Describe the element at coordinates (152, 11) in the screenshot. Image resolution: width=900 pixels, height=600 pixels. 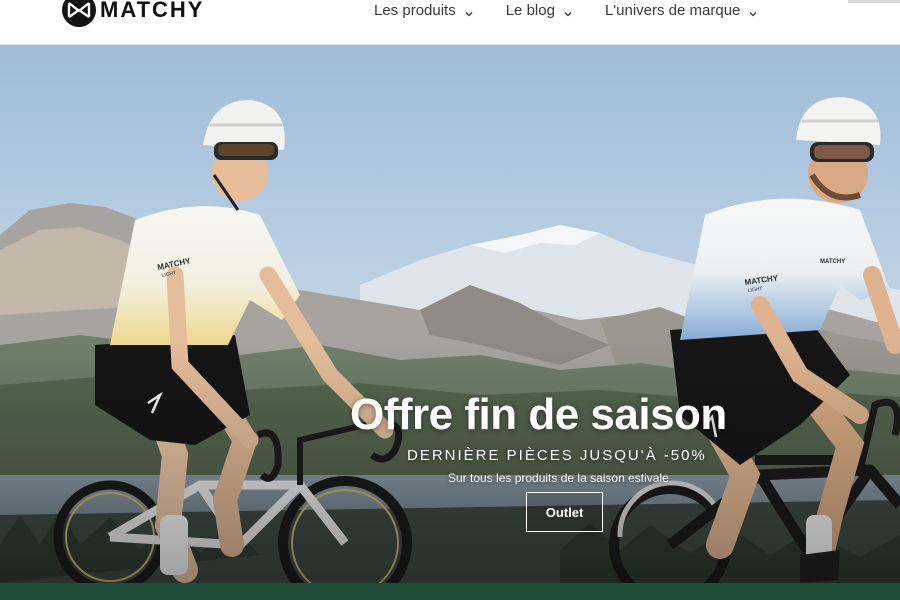
I see `brand-name: MATCHY` at that location.